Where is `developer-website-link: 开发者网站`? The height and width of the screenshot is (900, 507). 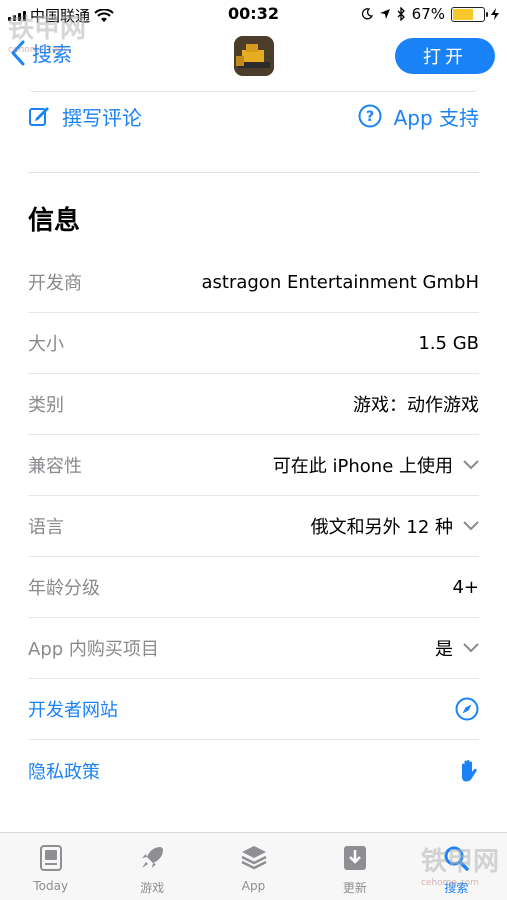 developer-website-link: 开发者网站 is located at coordinates (253, 709).